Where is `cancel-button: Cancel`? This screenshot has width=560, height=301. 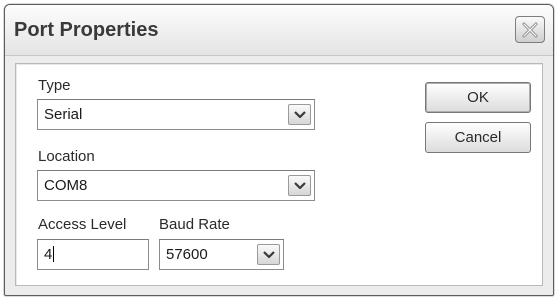 cancel-button: Cancel is located at coordinates (478, 137).